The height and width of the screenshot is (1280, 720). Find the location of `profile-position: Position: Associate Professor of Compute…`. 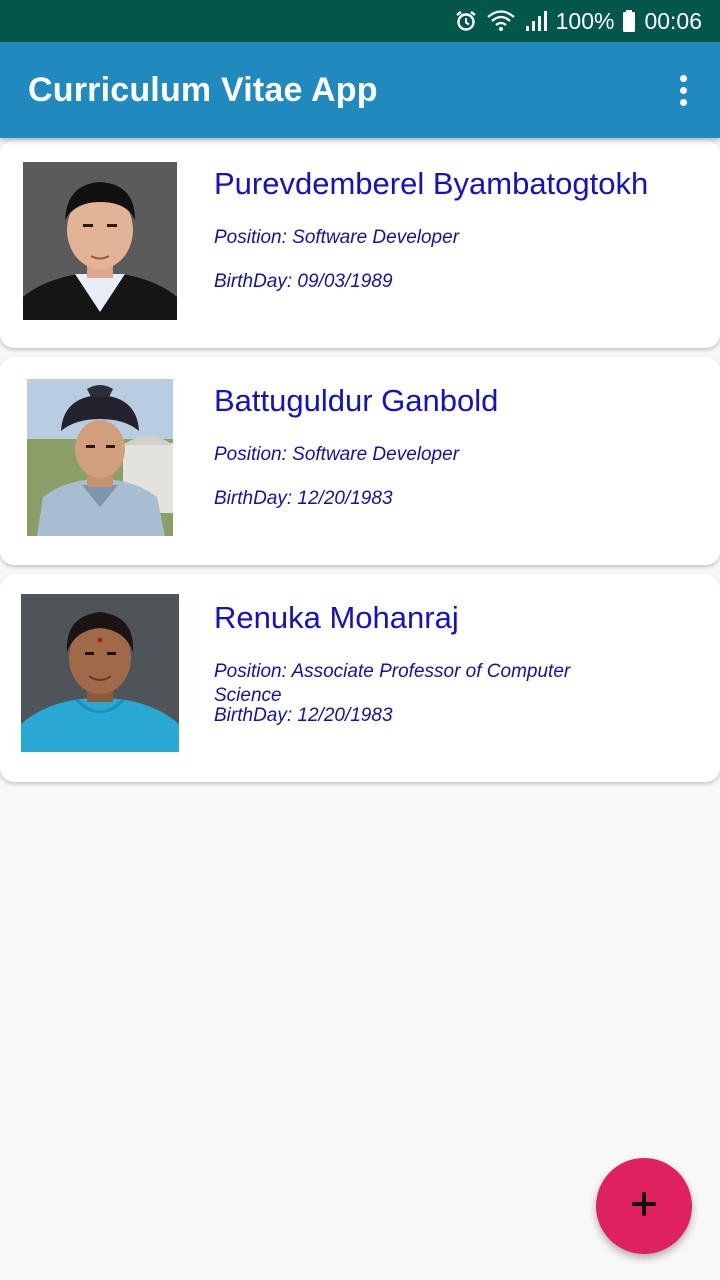

profile-position: Position: Associate Professor of Compute… is located at coordinates (392, 683).